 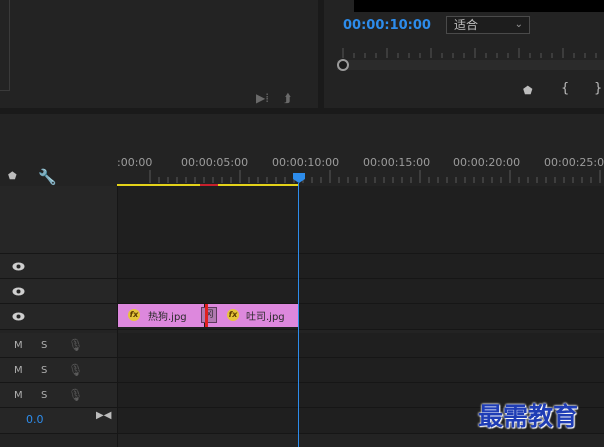 What do you see at coordinates (58, 266) in the screenshot?
I see `track-header-v3` at bounding box center [58, 266].